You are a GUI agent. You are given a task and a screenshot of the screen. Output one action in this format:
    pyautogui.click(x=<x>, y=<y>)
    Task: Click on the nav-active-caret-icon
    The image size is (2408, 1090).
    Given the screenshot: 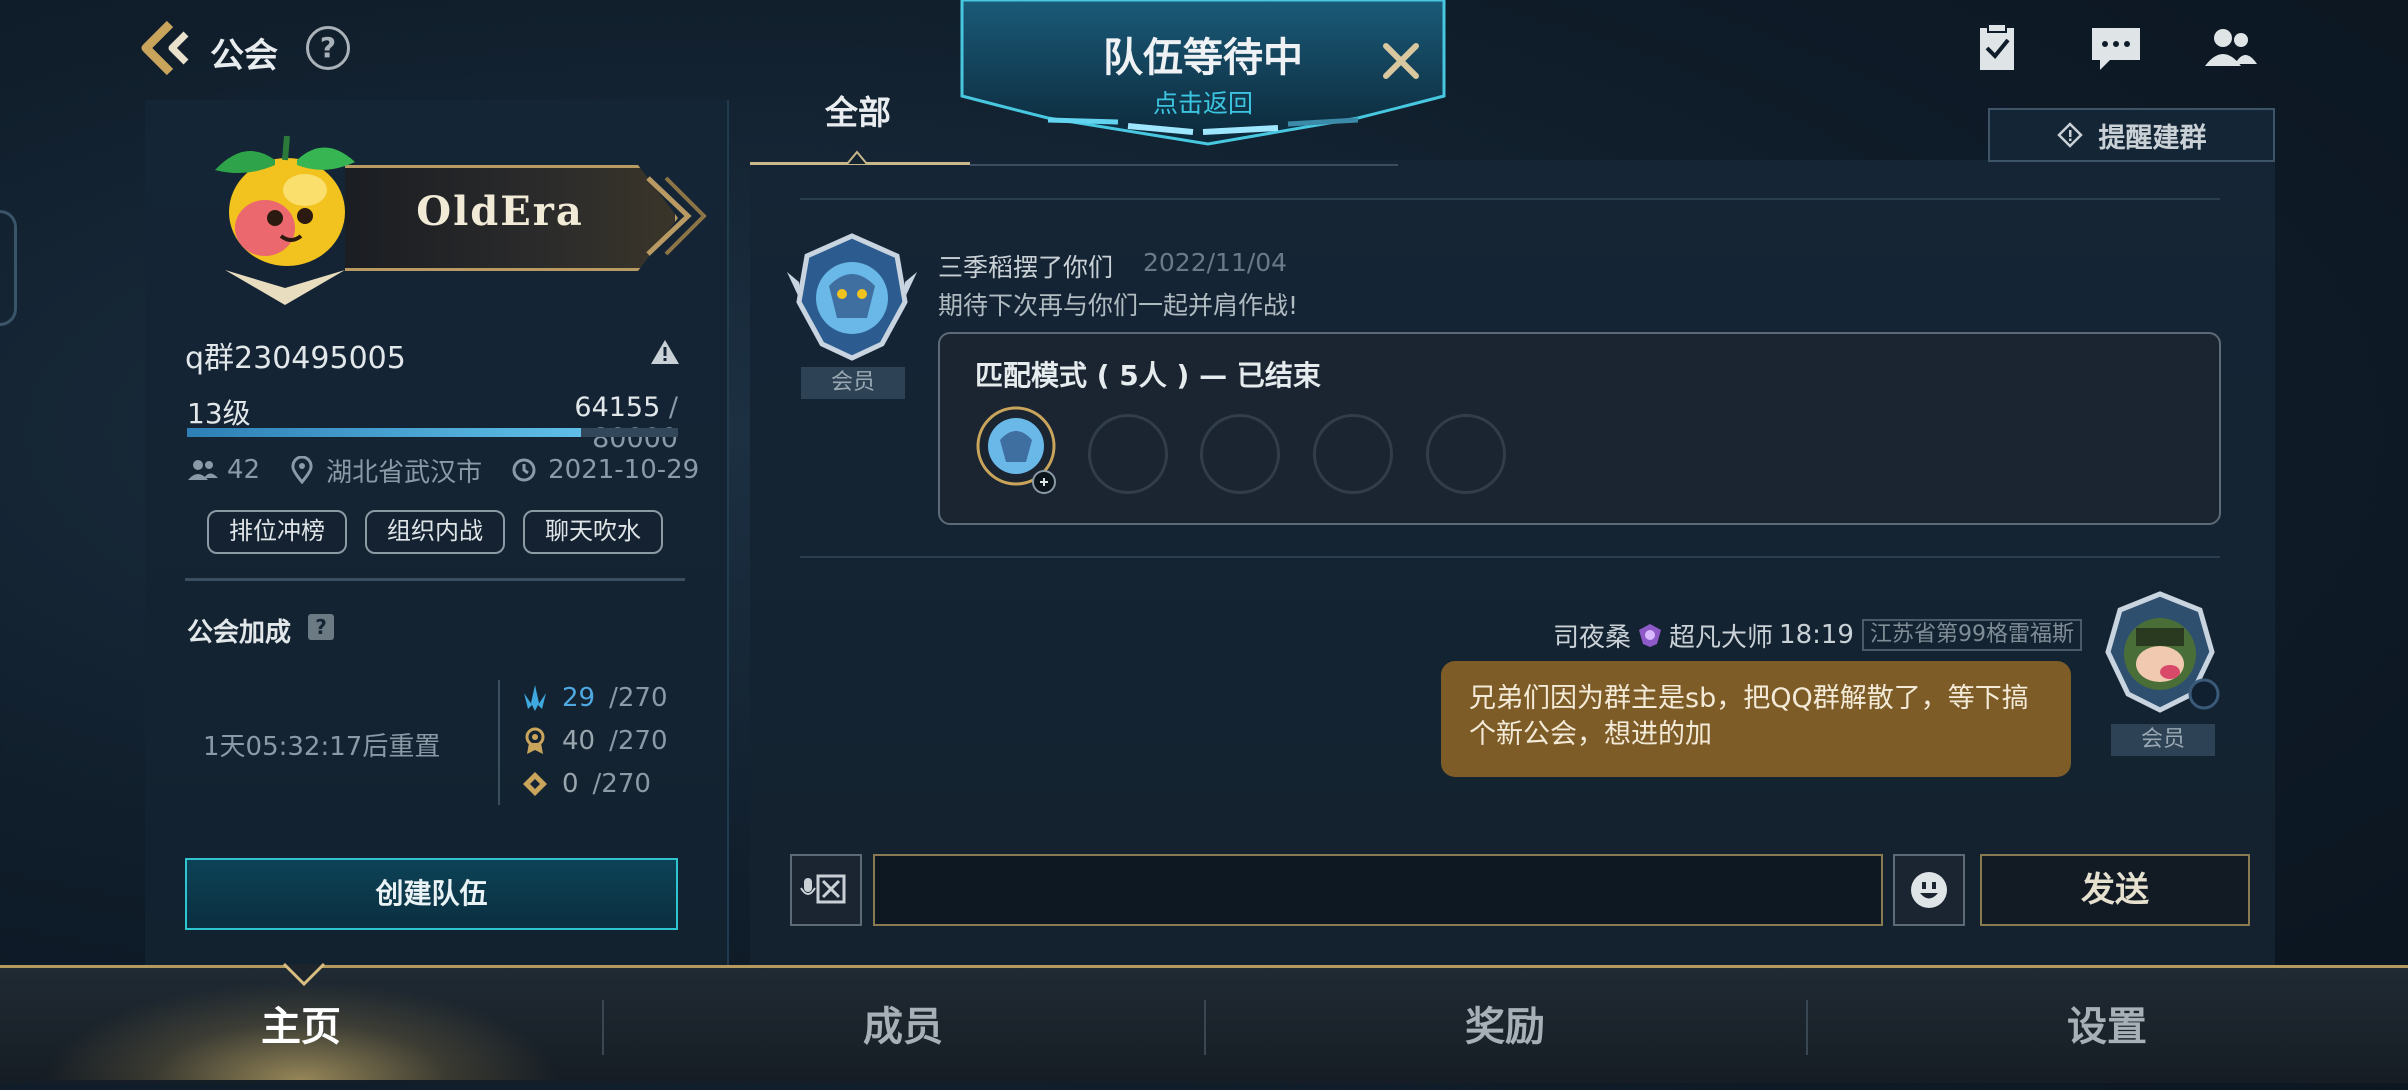 What is the action you would take?
    pyautogui.click(x=304, y=974)
    